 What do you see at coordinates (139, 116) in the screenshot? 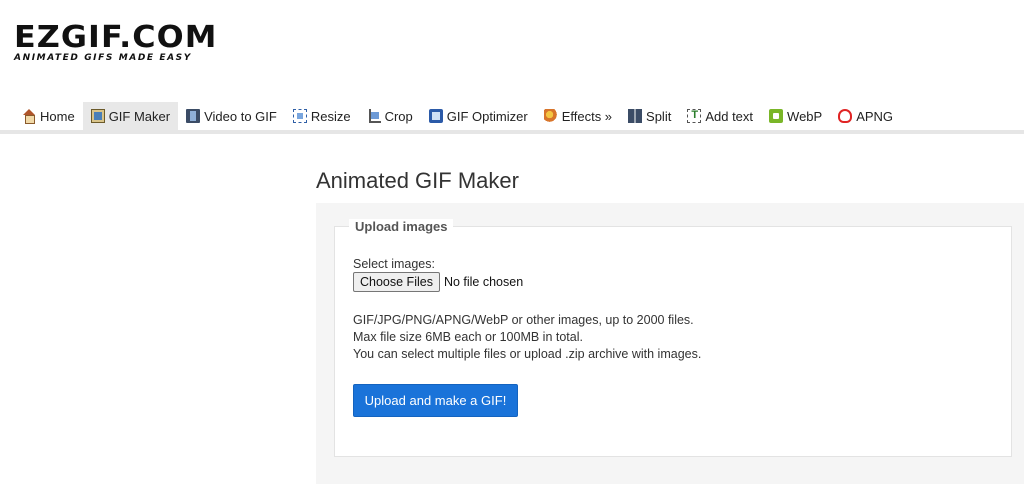
I see `nav-item-label: GIF Maker` at bounding box center [139, 116].